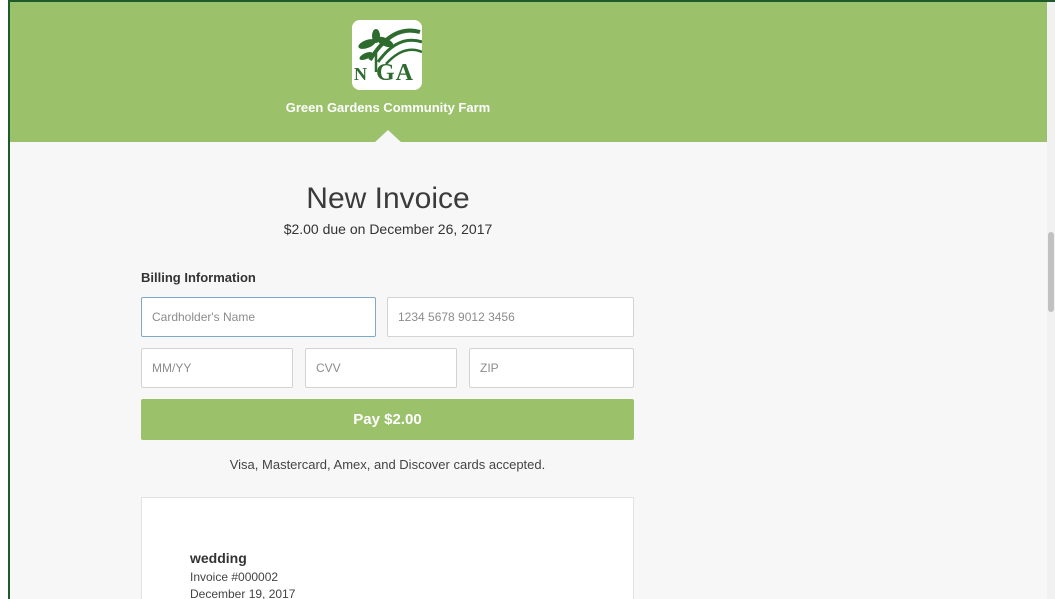  I want to click on logo-text: GA, so click(395, 73).